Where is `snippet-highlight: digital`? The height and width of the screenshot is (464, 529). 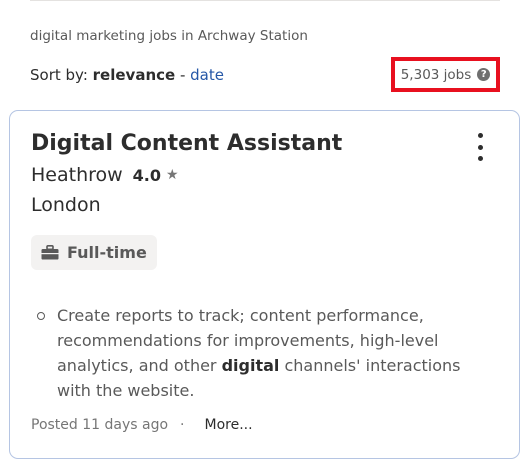 snippet-highlight: digital is located at coordinates (250, 365).